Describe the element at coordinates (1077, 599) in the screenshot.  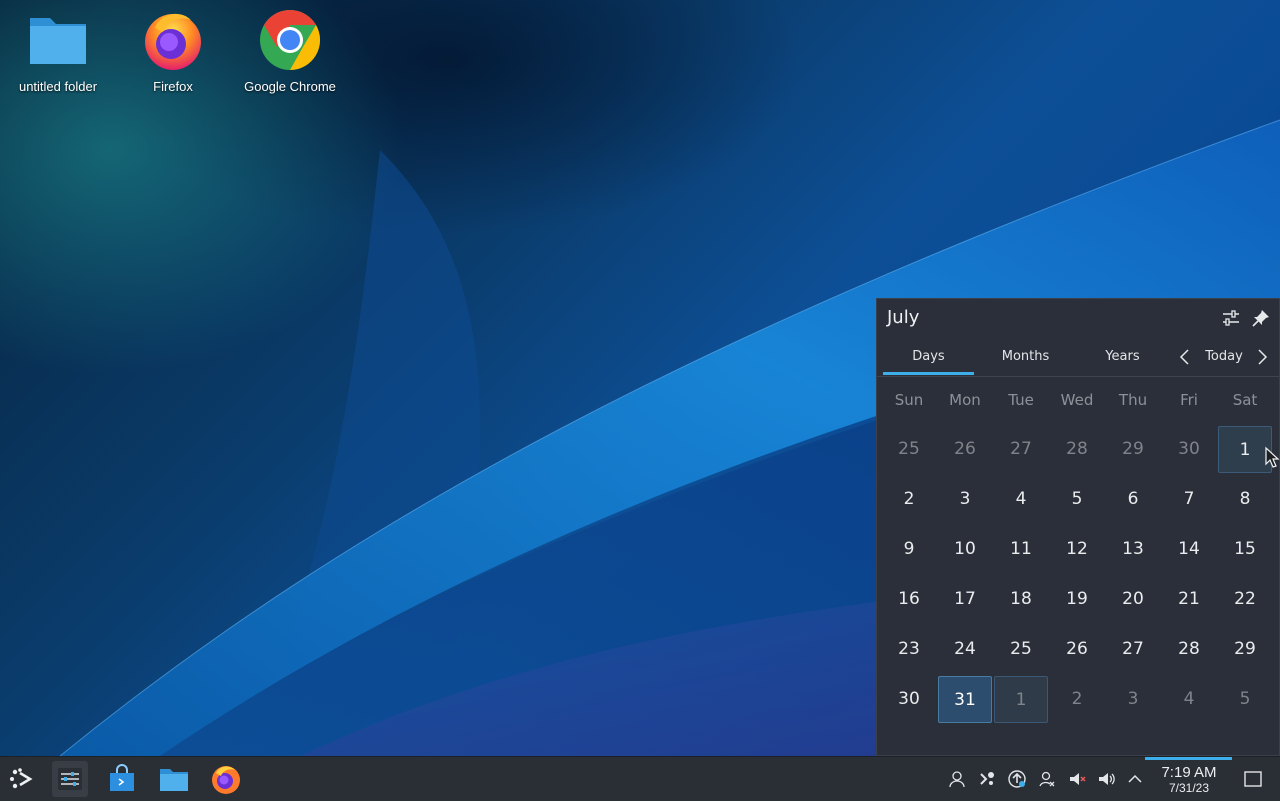
I see `calendar-day-cell: 19` at that location.